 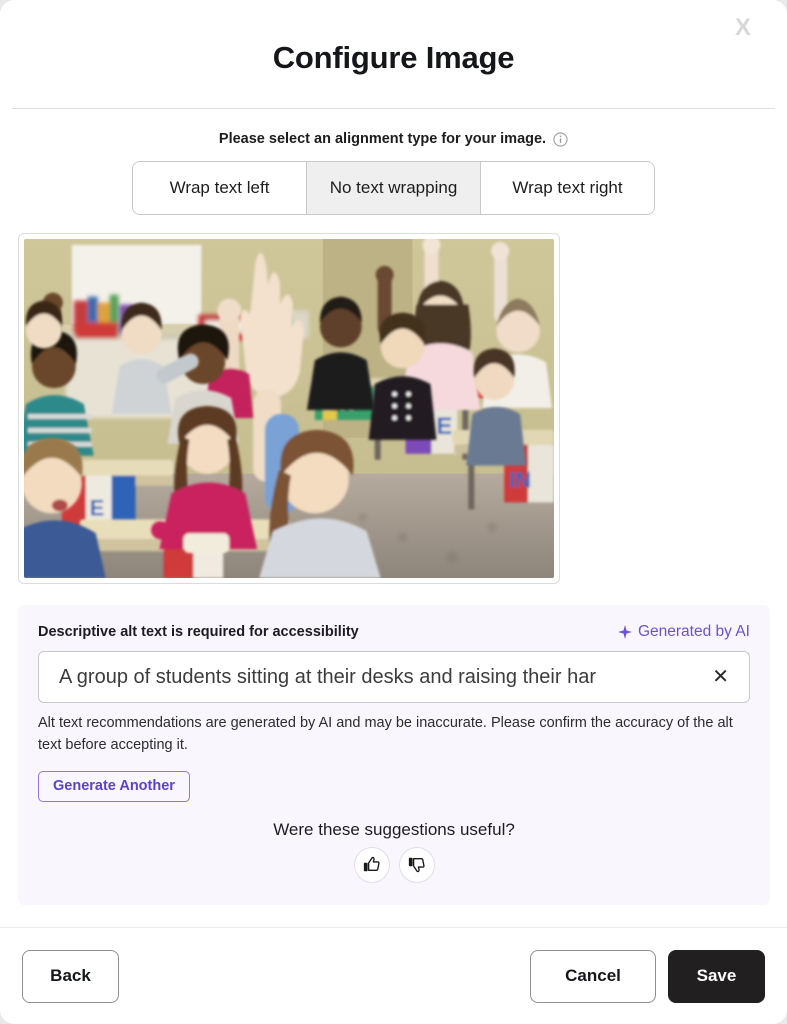 What do you see at coordinates (593, 976) in the screenshot?
I see `cancel-button: Cancel` at bounding box center [593, 976].